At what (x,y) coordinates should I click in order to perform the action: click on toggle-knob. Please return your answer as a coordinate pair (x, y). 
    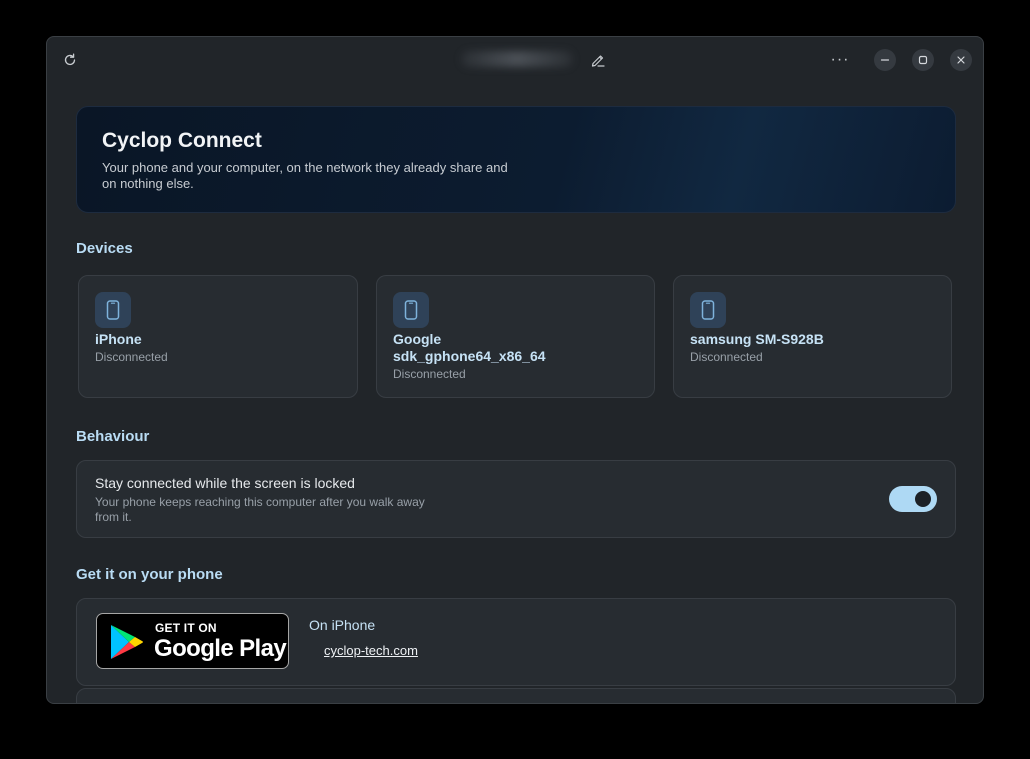
    Looking at the image, I should click on (923, 499).